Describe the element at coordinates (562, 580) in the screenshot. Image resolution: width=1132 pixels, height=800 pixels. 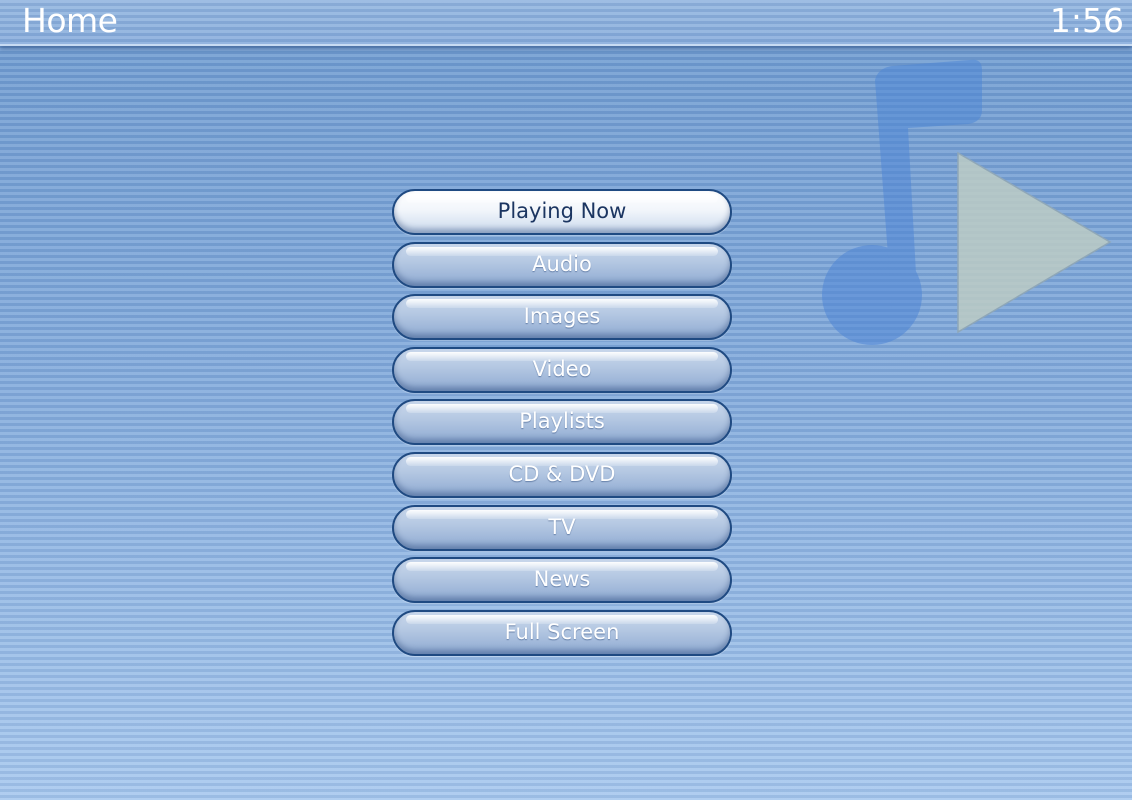
I see `menu-item-news: News` at that location.